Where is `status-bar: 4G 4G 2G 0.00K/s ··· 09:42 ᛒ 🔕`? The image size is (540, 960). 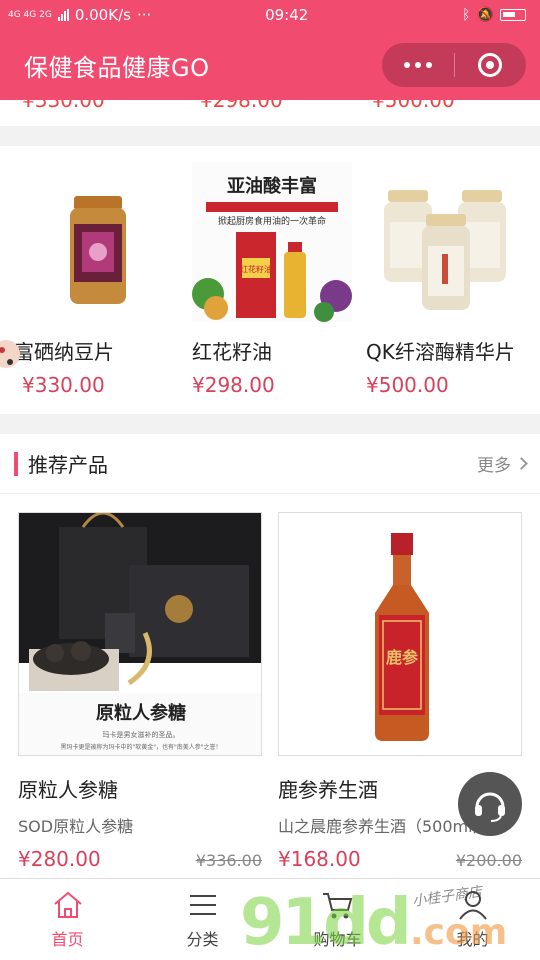 status-bar: 4G 4G 2G 0.00K/s ··· 09:42 ᛒ 🔕 is located at coordinates (270, 15).